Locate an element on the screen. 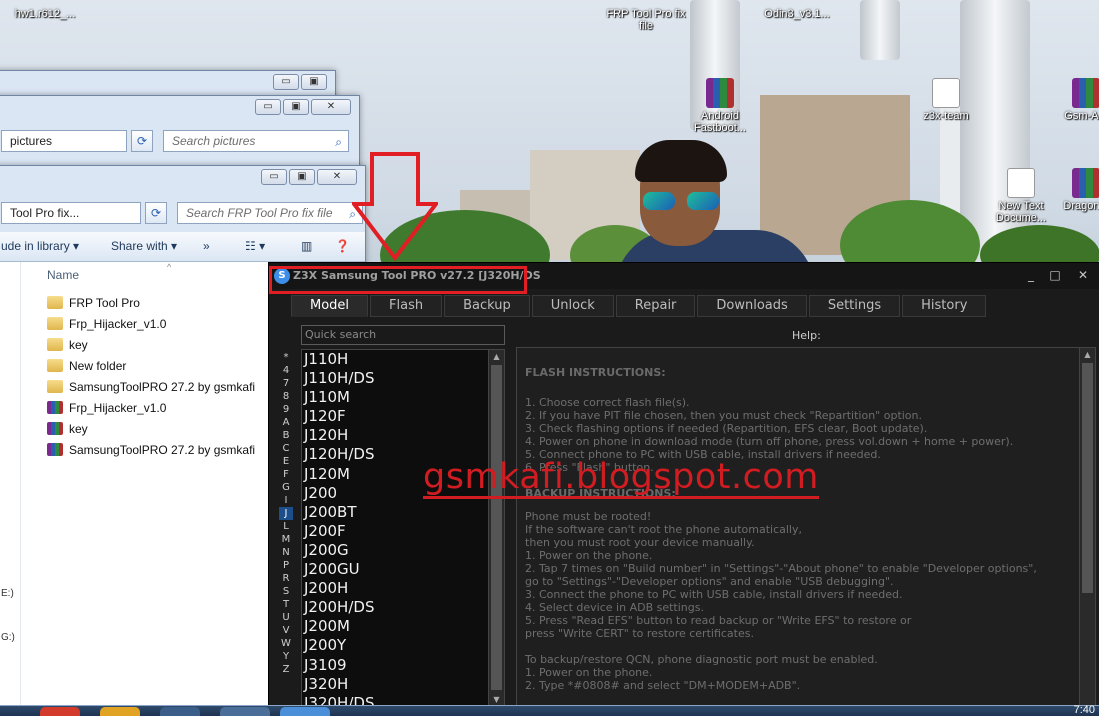 This screenshot has height=716, width=1099. alphabet-letter: Z is located at coordinates (286, 669).